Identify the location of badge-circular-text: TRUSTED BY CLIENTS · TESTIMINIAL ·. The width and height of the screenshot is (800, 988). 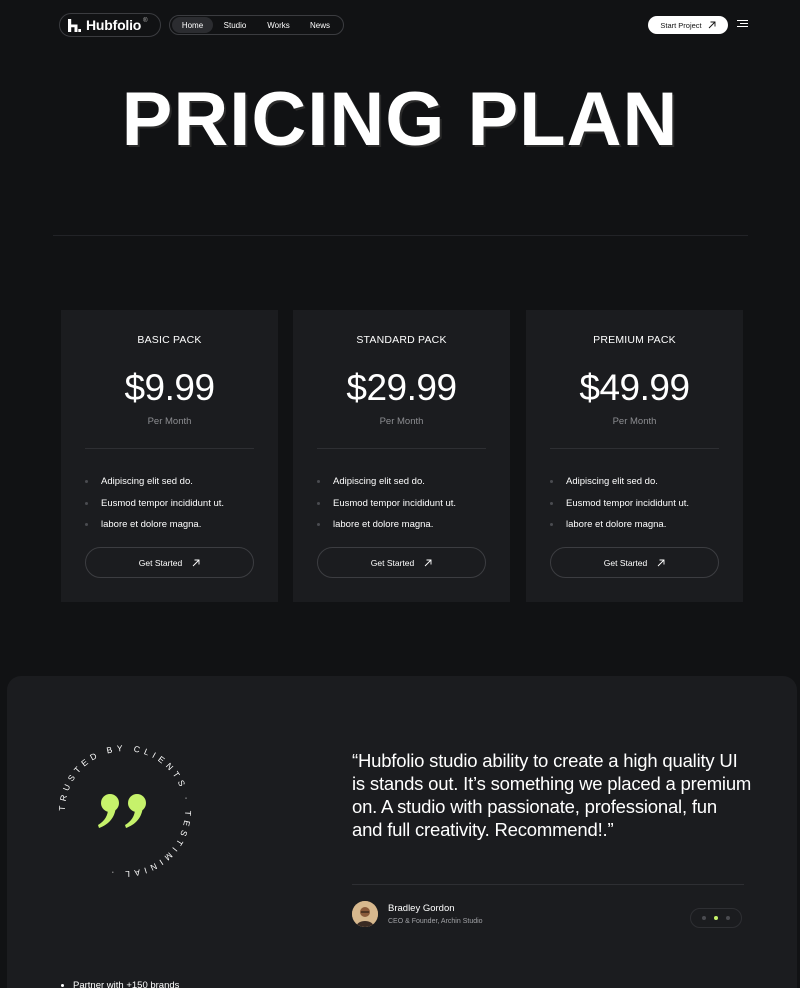
(125, 811).